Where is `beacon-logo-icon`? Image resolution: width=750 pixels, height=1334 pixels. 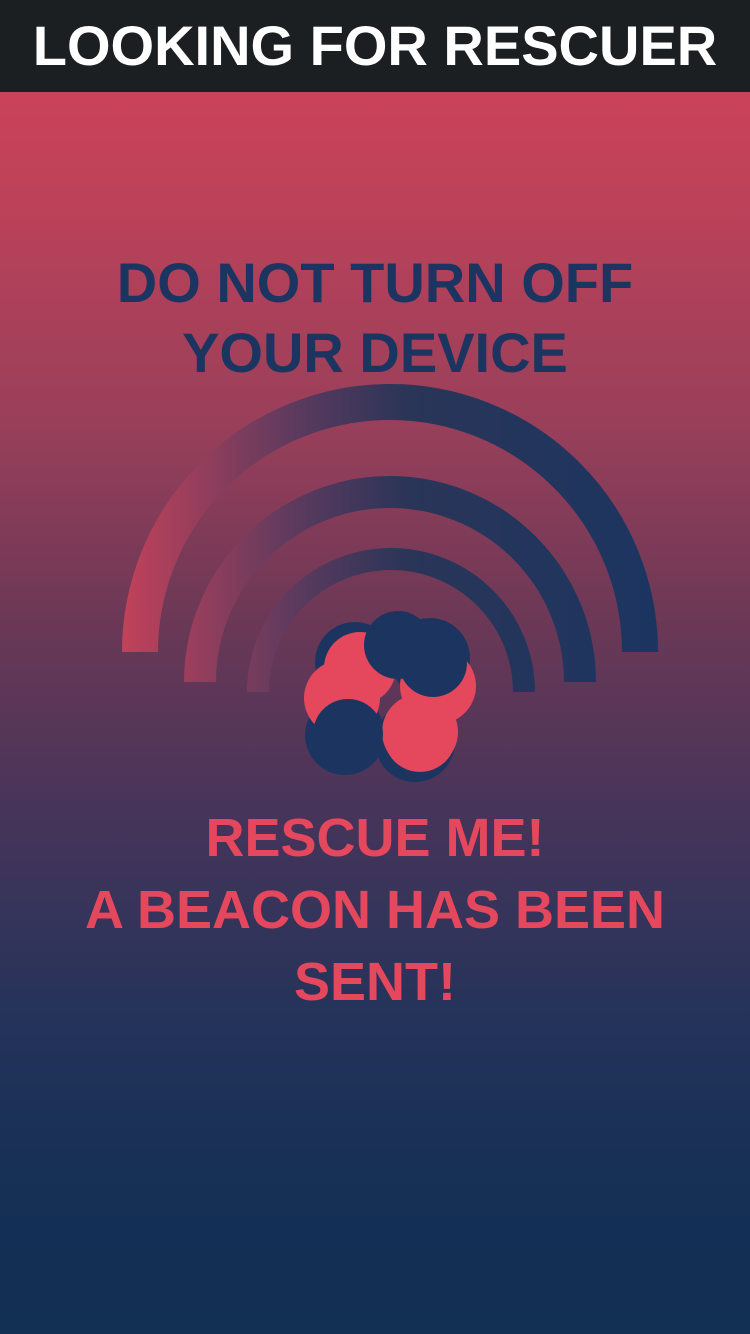 beacon-logo-icon is located at coordinates (390, 696).